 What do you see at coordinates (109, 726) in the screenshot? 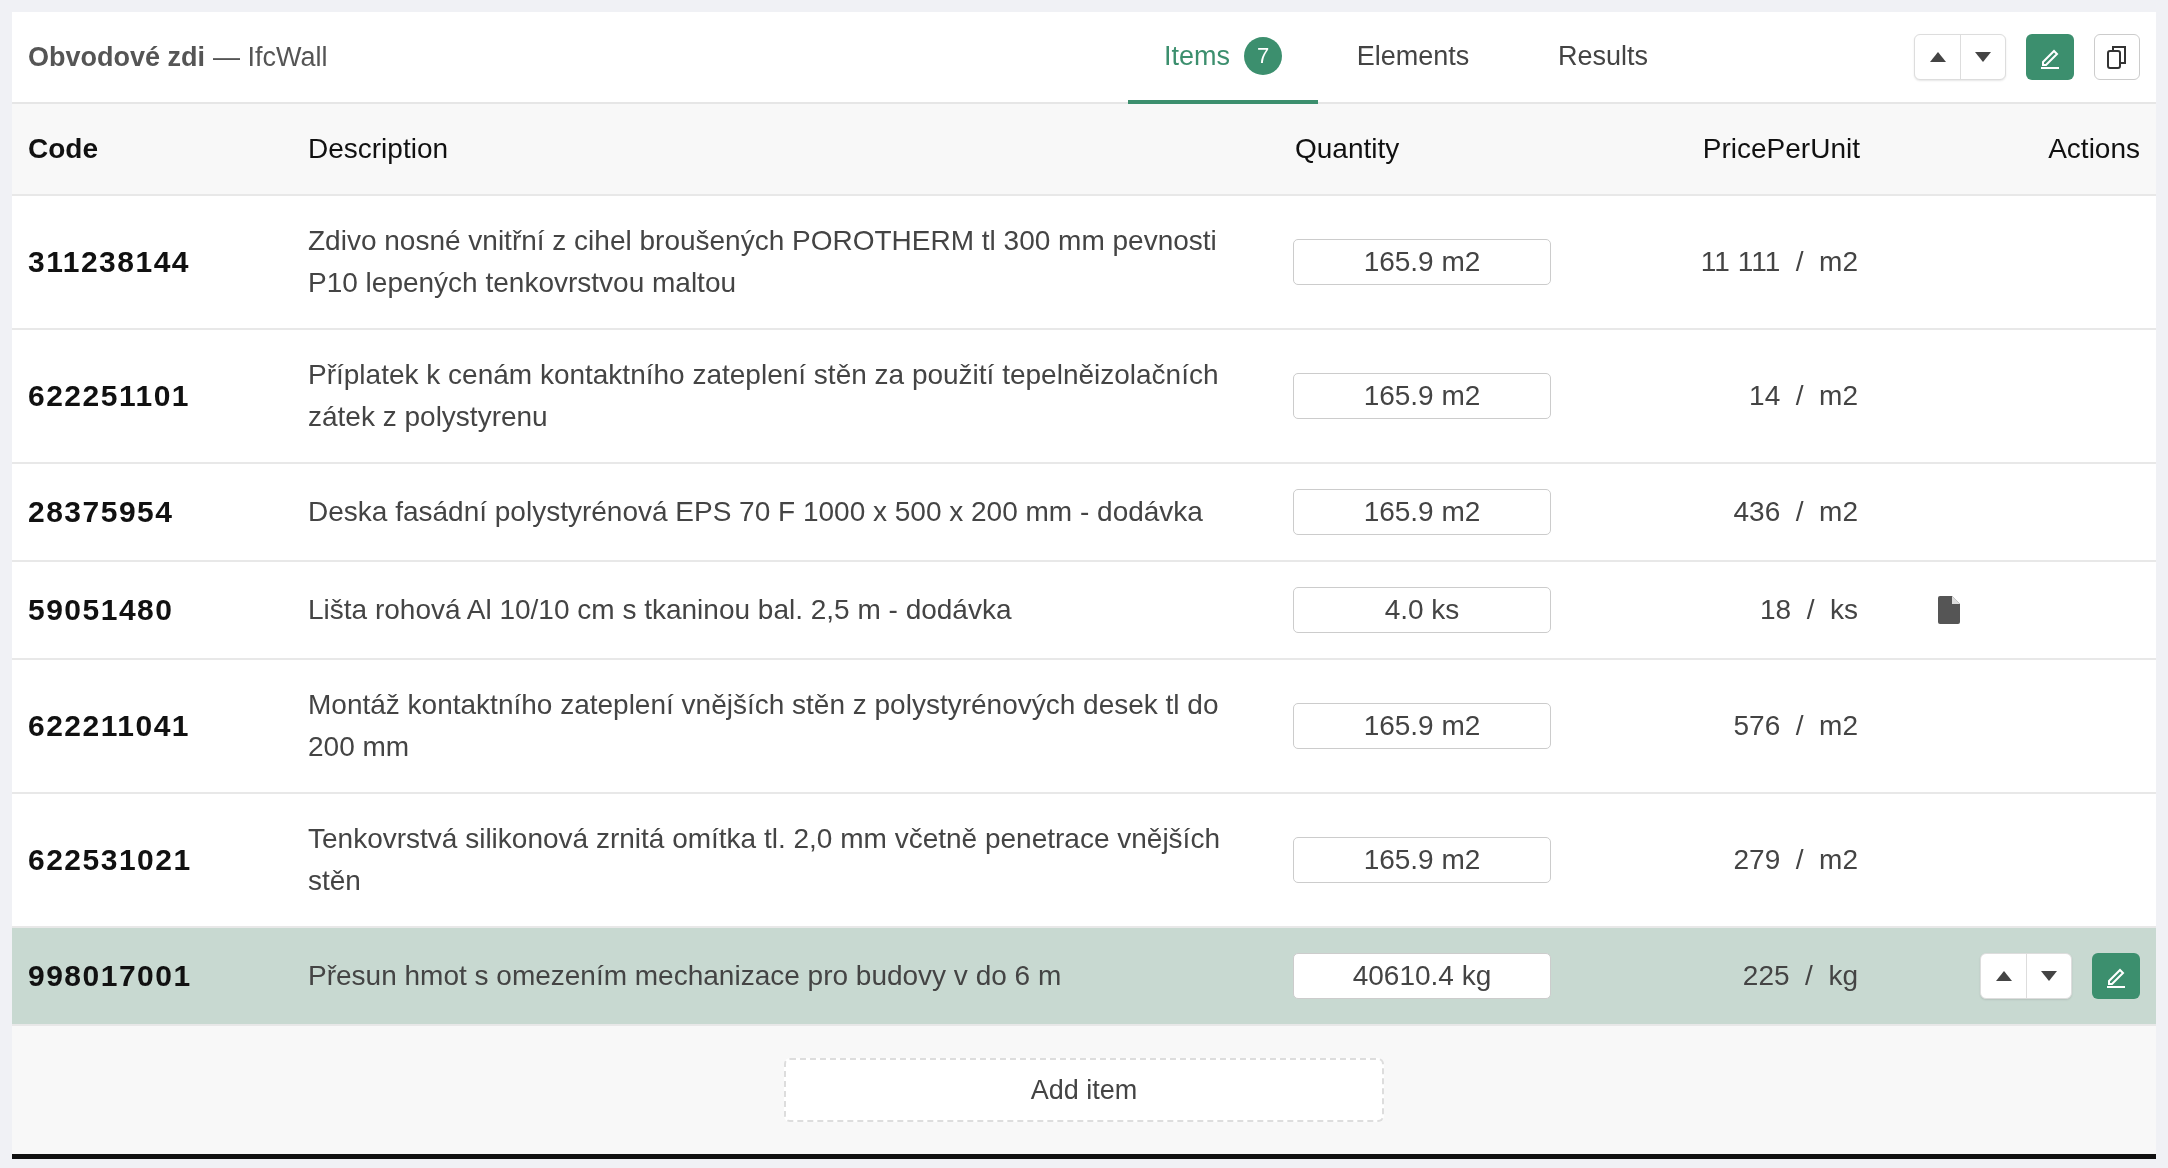
I see `code-cell-text: 622211041` at bounding box center [109, 726].